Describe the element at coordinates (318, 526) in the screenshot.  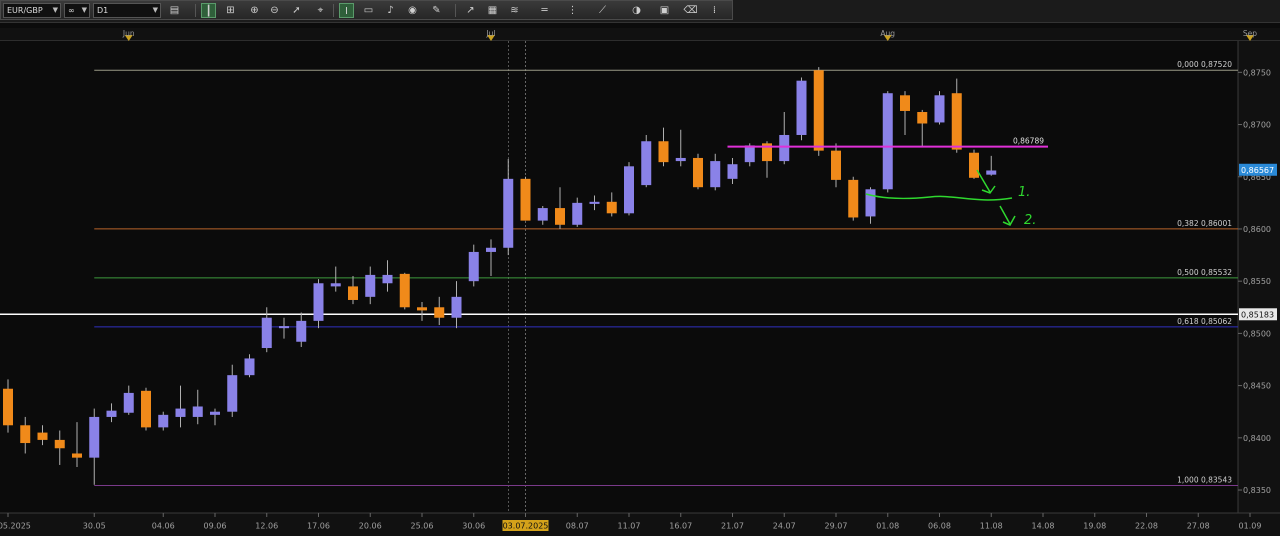
I see `x-tick-label: 17.06` at that location.